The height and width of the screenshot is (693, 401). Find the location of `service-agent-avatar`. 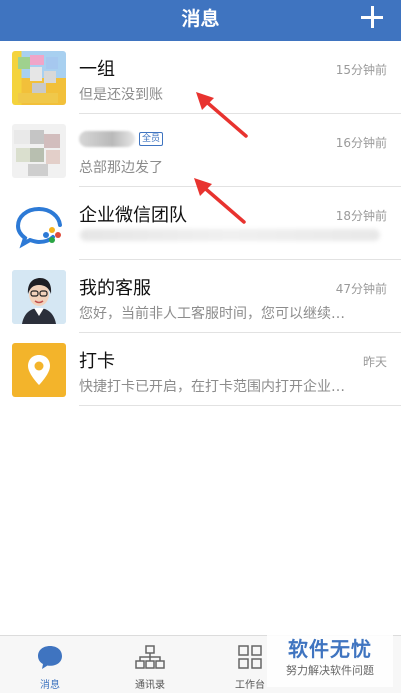

service-agent-avatar is located at coordinates (39, 297).